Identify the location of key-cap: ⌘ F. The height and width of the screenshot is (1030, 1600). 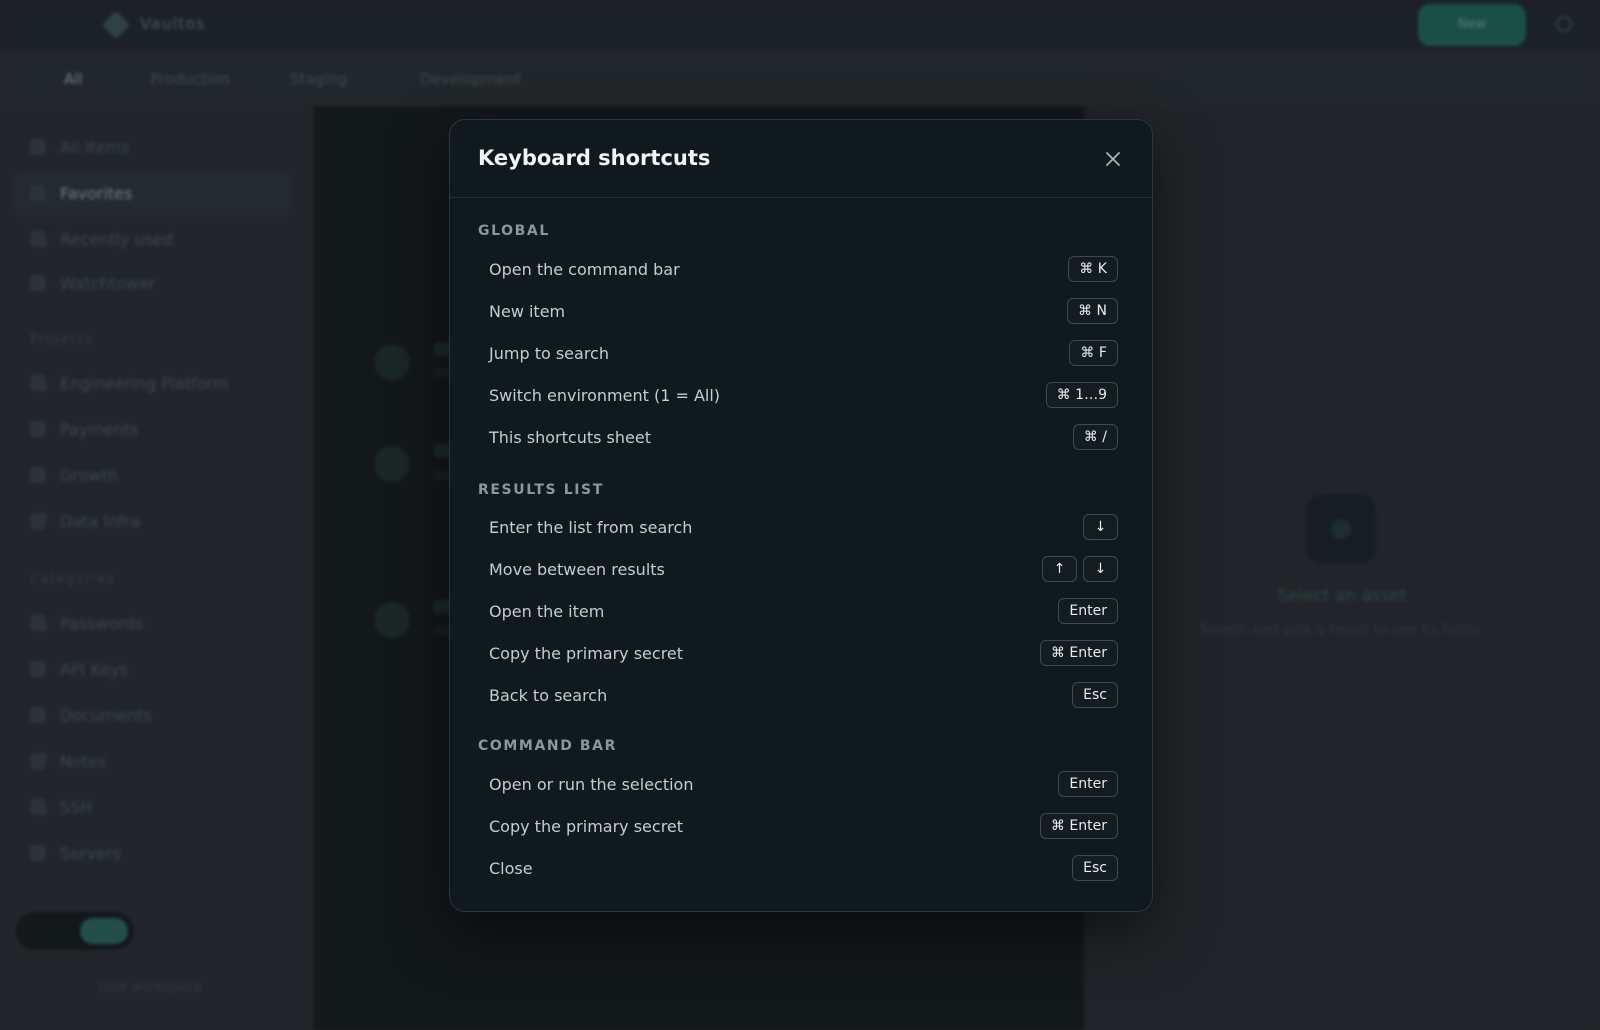
(1093, 353).